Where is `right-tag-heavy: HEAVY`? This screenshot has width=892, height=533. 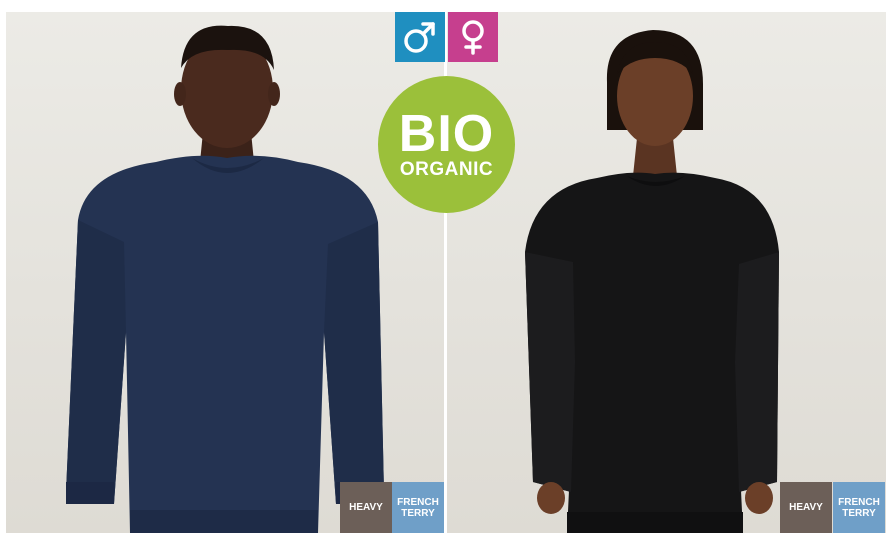 right-tag-heavy: HEAVY is located at coordinates (806, 507).